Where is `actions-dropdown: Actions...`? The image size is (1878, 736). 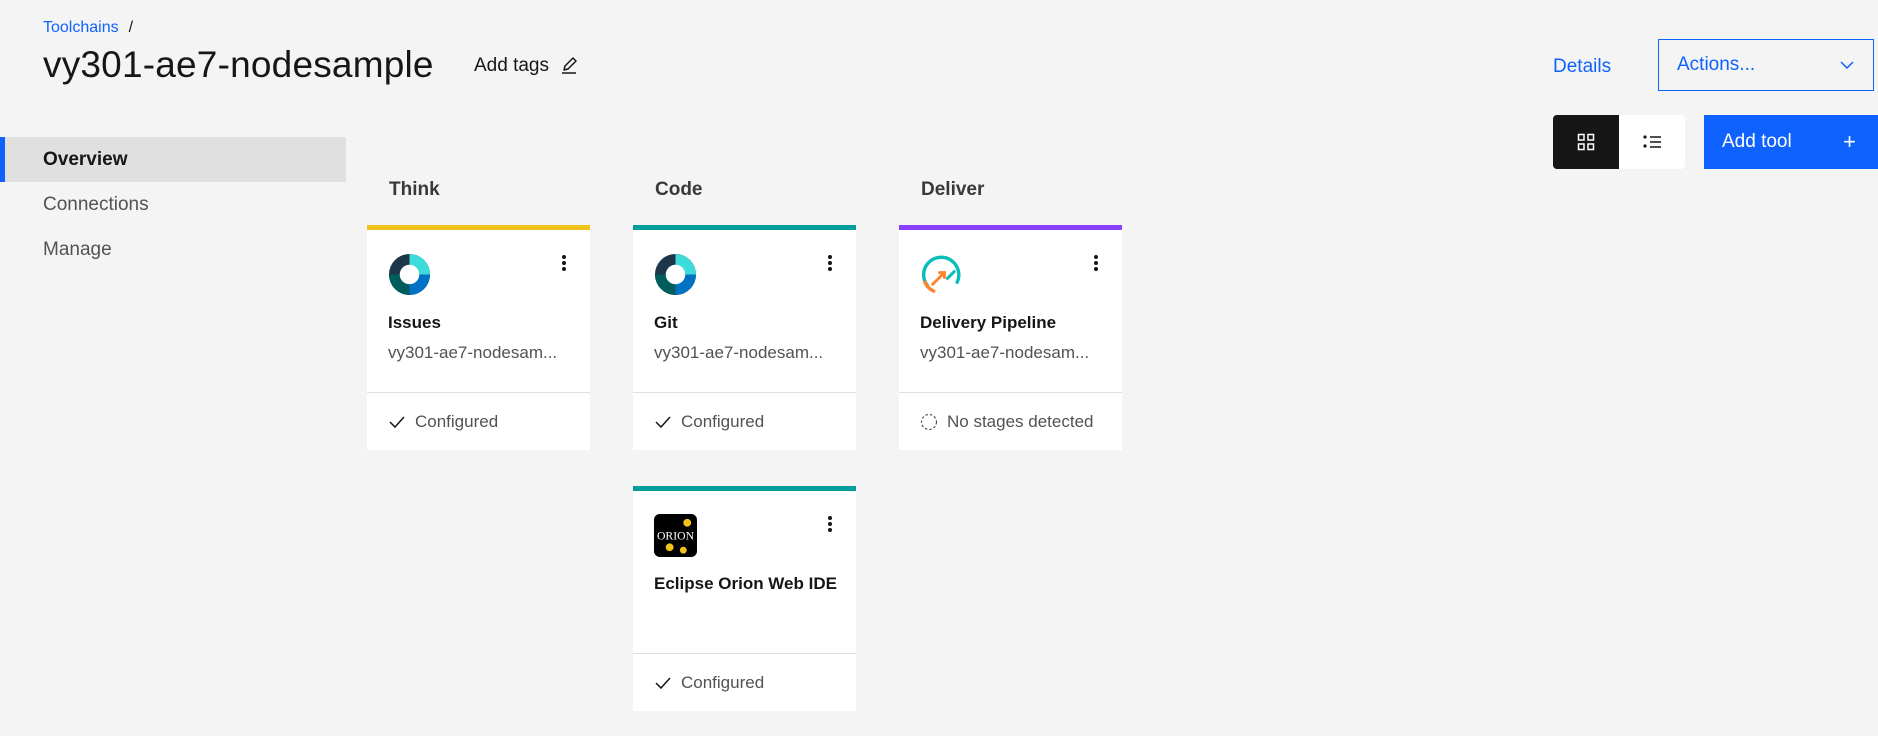
actions-dropdown: Actions... is located at coordinates (1766, 65).